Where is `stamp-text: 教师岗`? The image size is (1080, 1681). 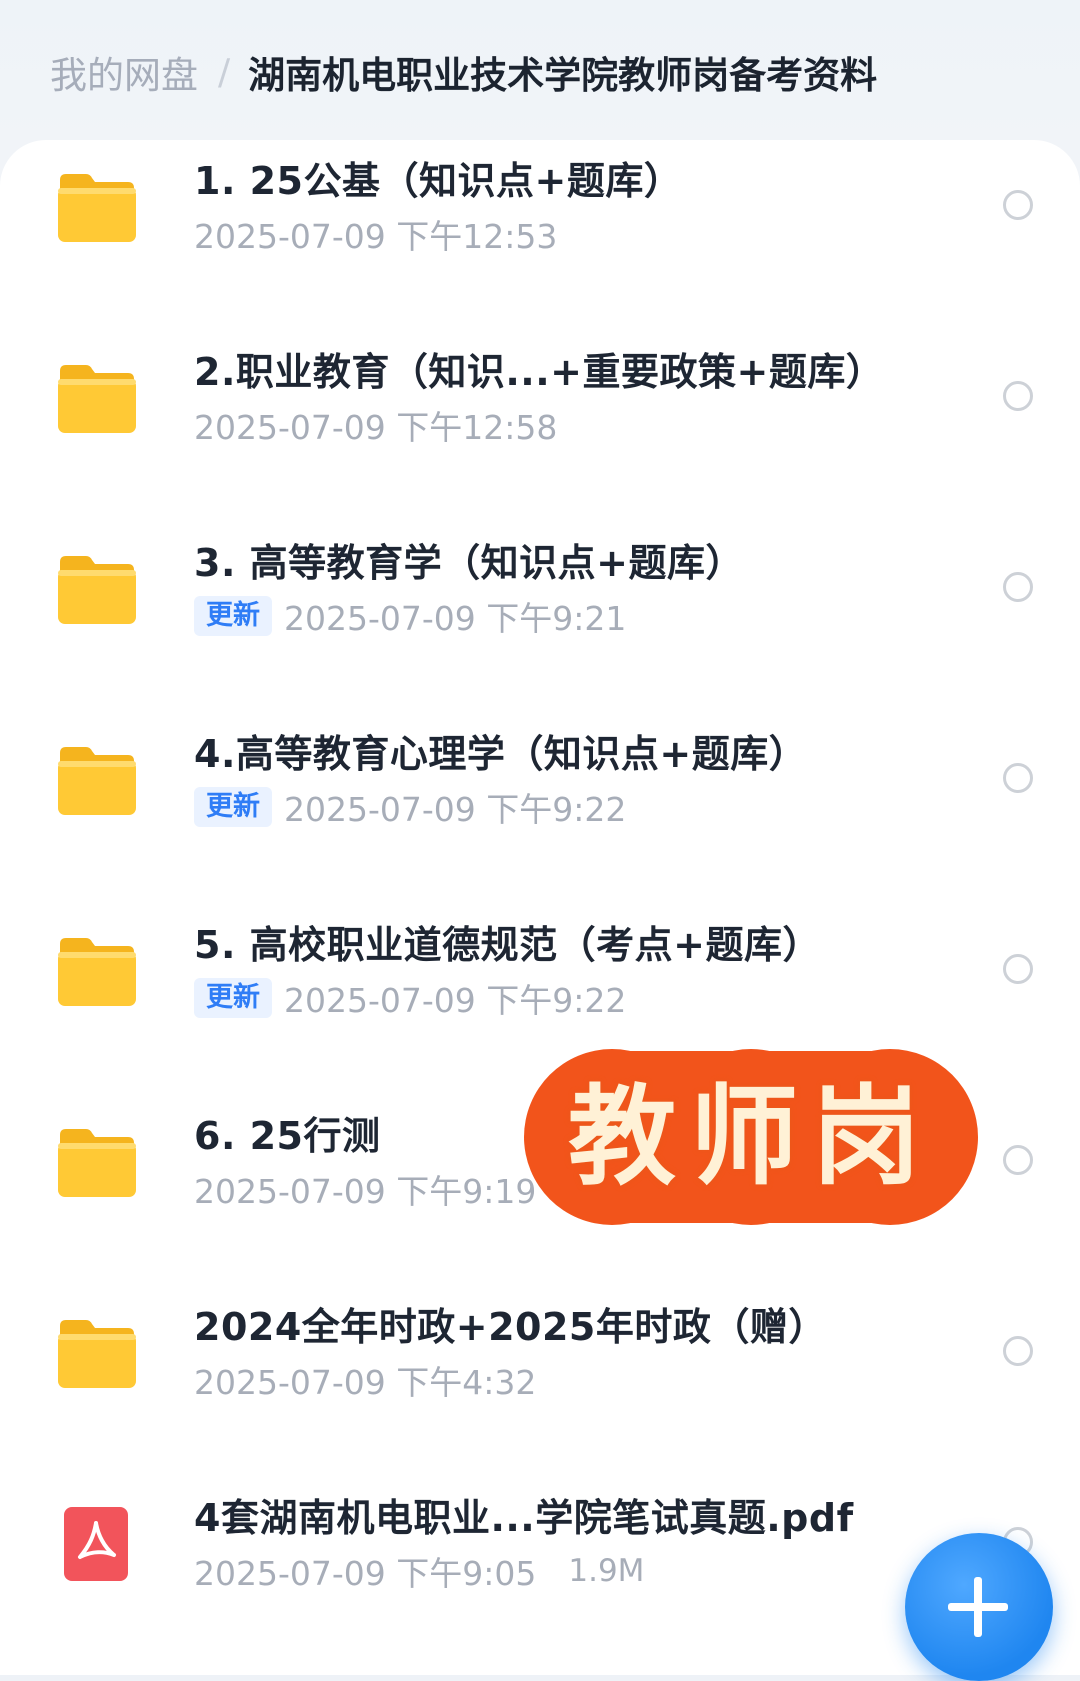 stamp-text: 教师岗 is located at coordinates (750, 1137).